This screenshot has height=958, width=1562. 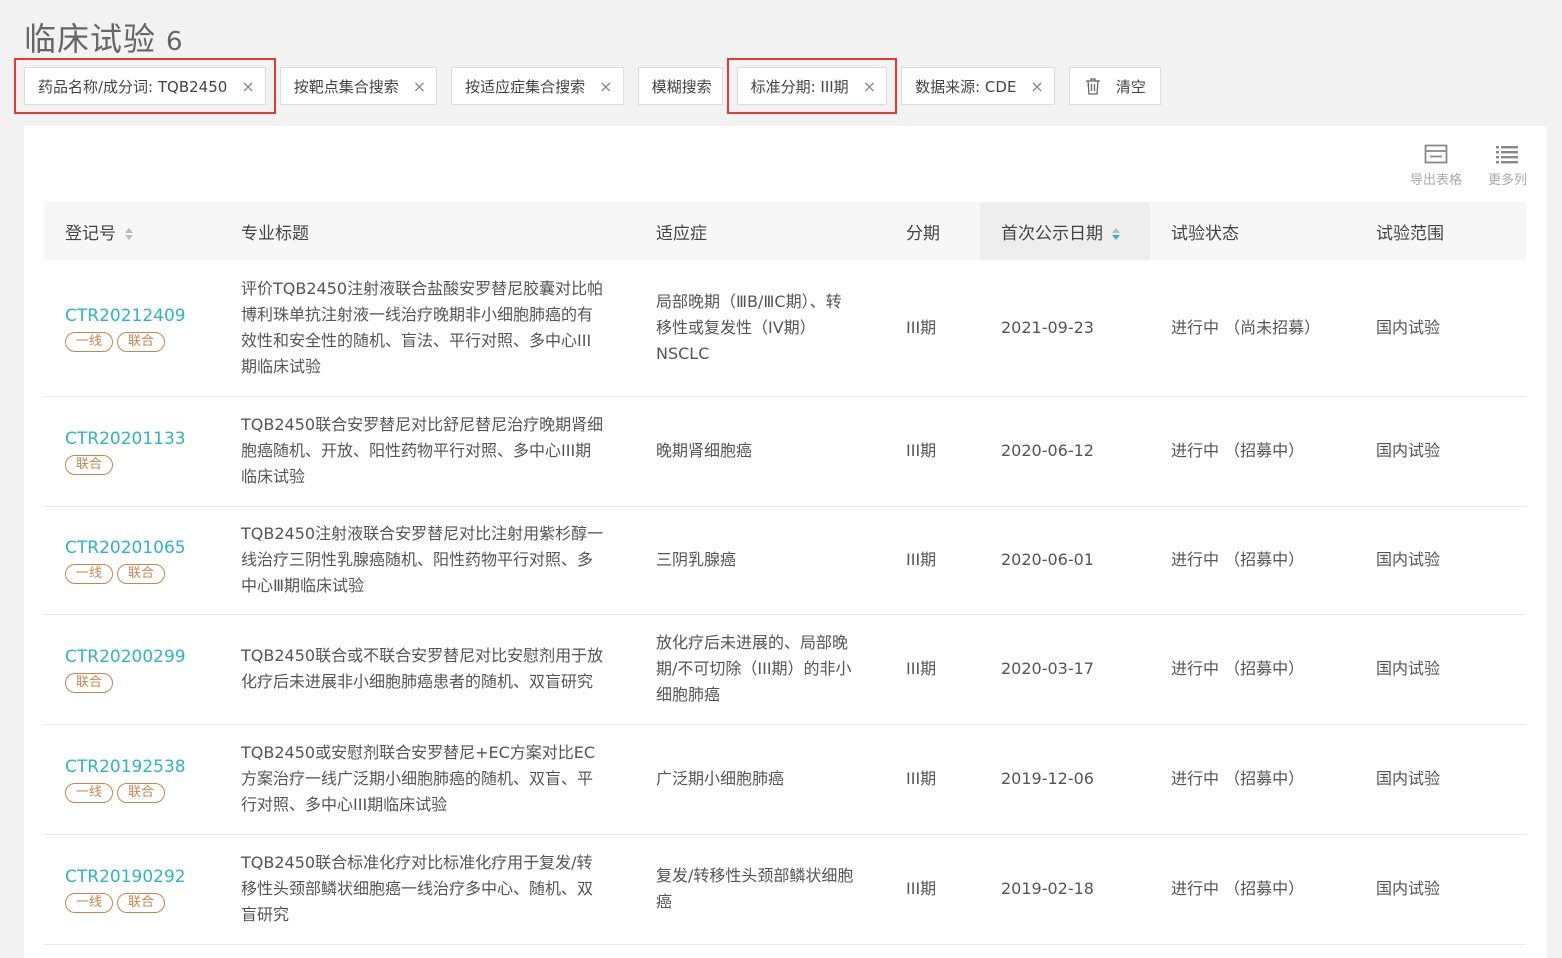 I want to click on registration-link: CTR20190292, so click(x=142, y=877).